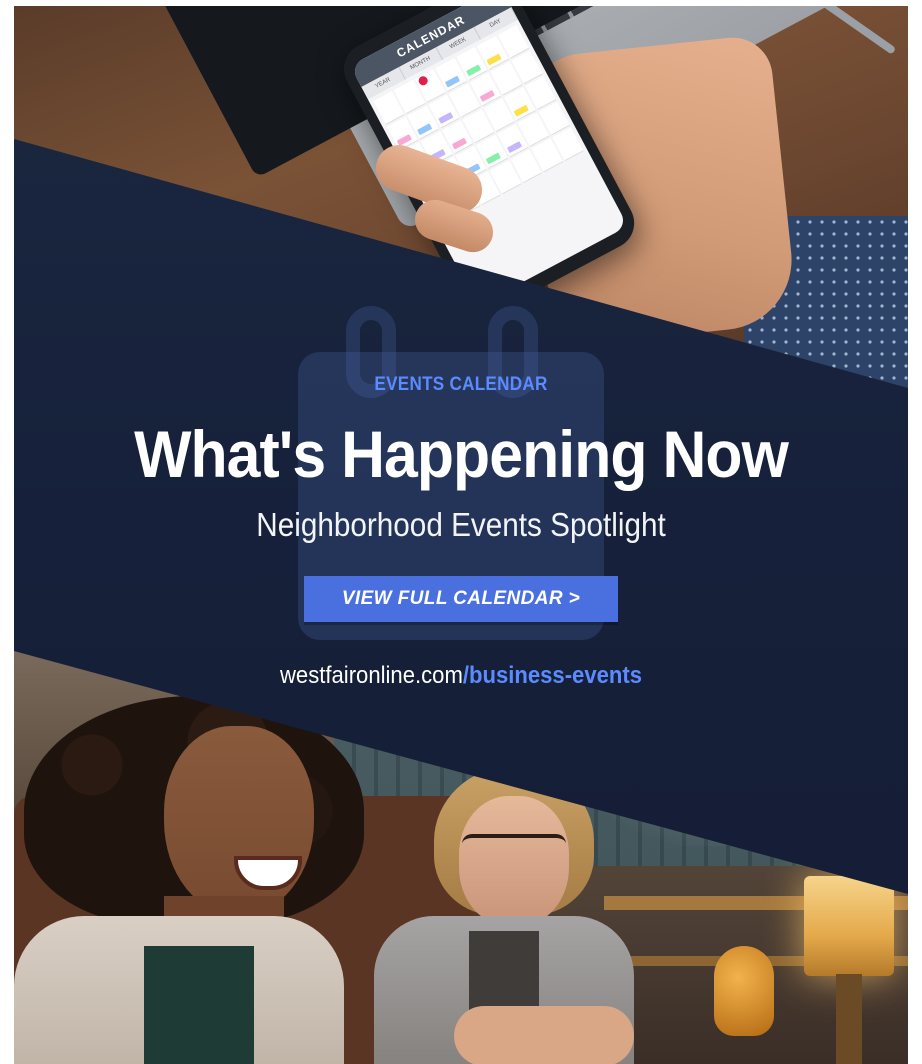  Describe the element at coordinates (461, 599) in the screenshot. I see `view-full-calendar-button: VIEW FULL CALENDAR >` at that location.